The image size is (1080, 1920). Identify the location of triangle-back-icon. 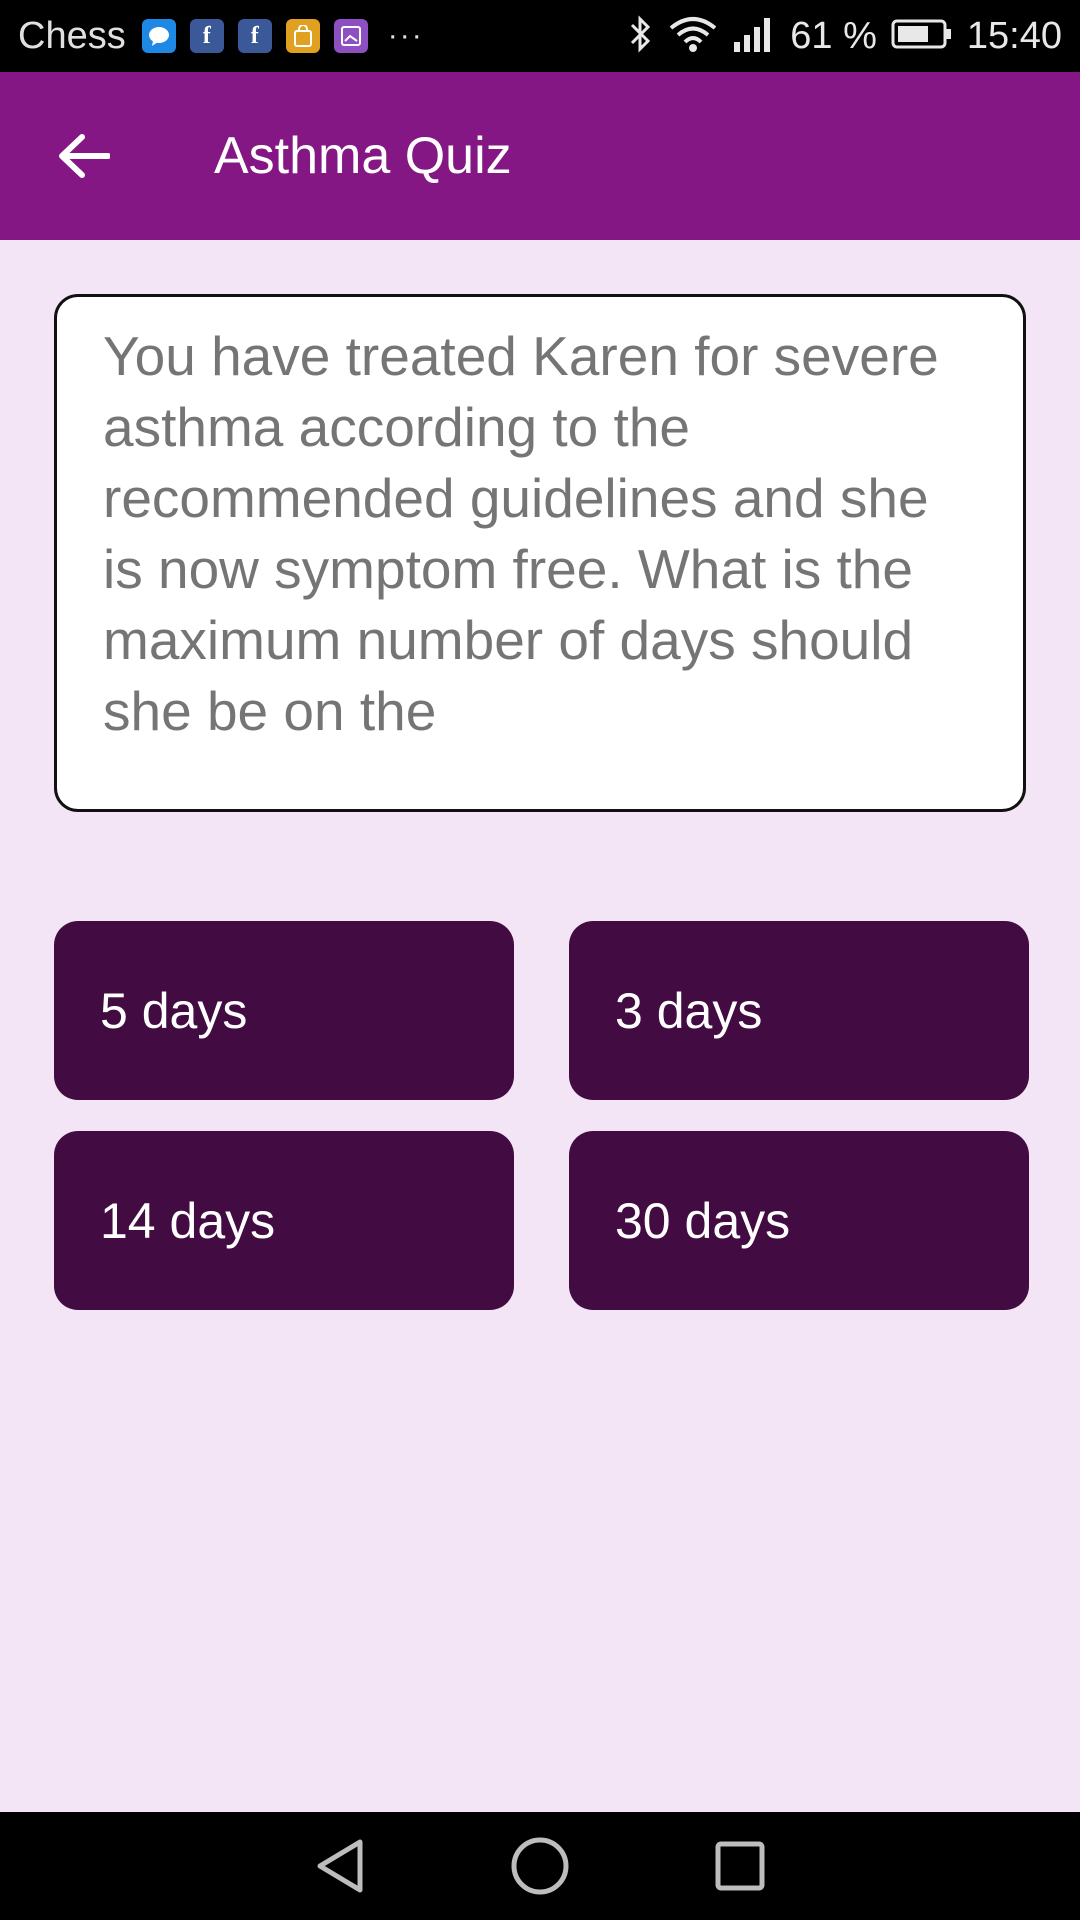
(340, 1866).